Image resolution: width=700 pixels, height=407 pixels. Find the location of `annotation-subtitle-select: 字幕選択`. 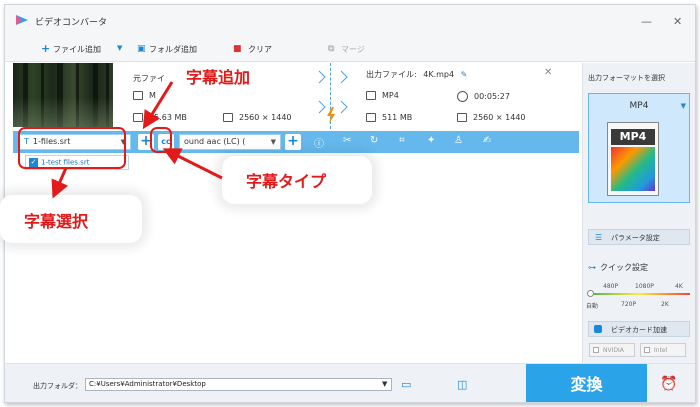

annotation-subtitle-select: 字幕選択 is located at coordinates (56, 221).